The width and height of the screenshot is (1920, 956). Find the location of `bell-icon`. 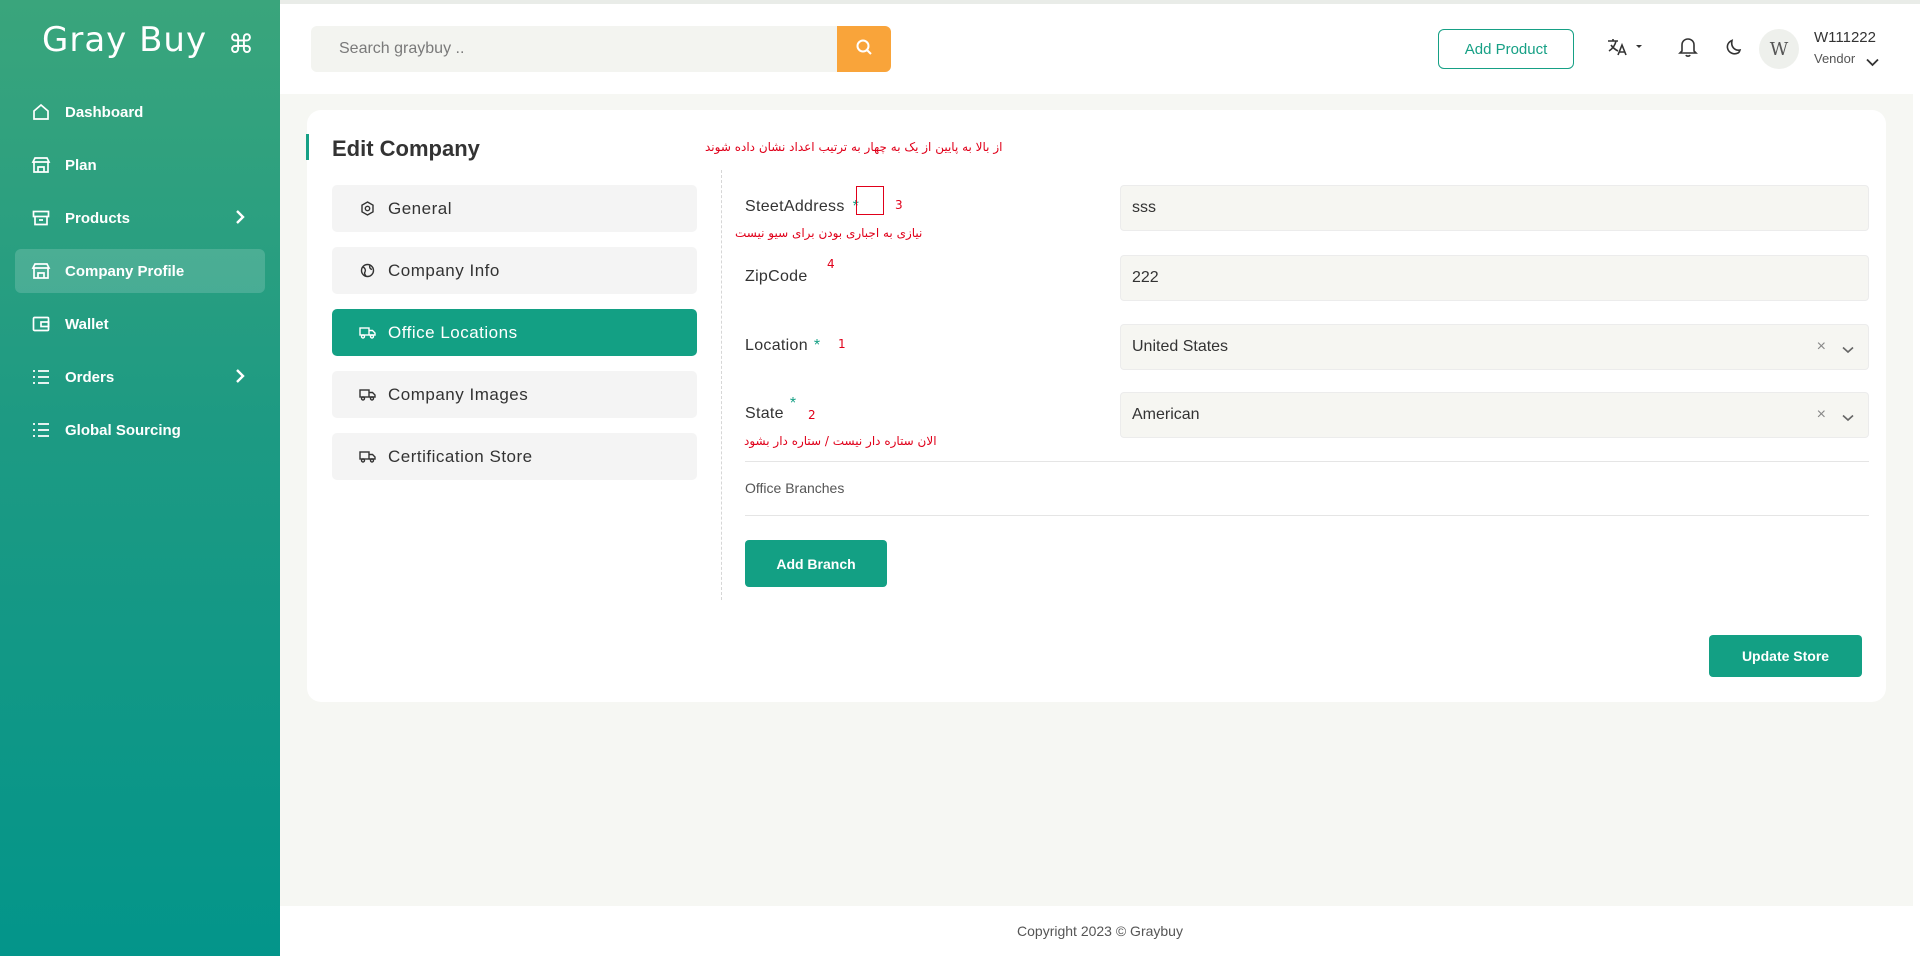

bell-icon is located at coordinates (1688, 49).